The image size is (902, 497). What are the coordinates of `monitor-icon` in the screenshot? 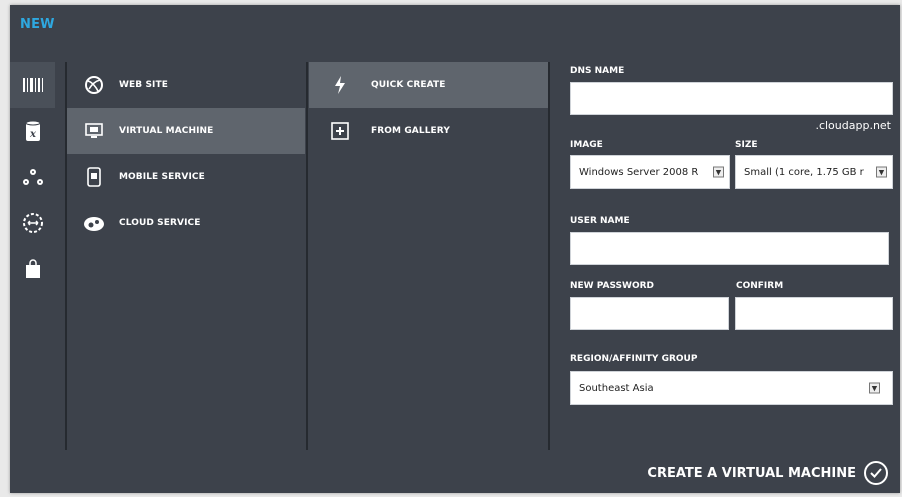 It's located at (94, 131).